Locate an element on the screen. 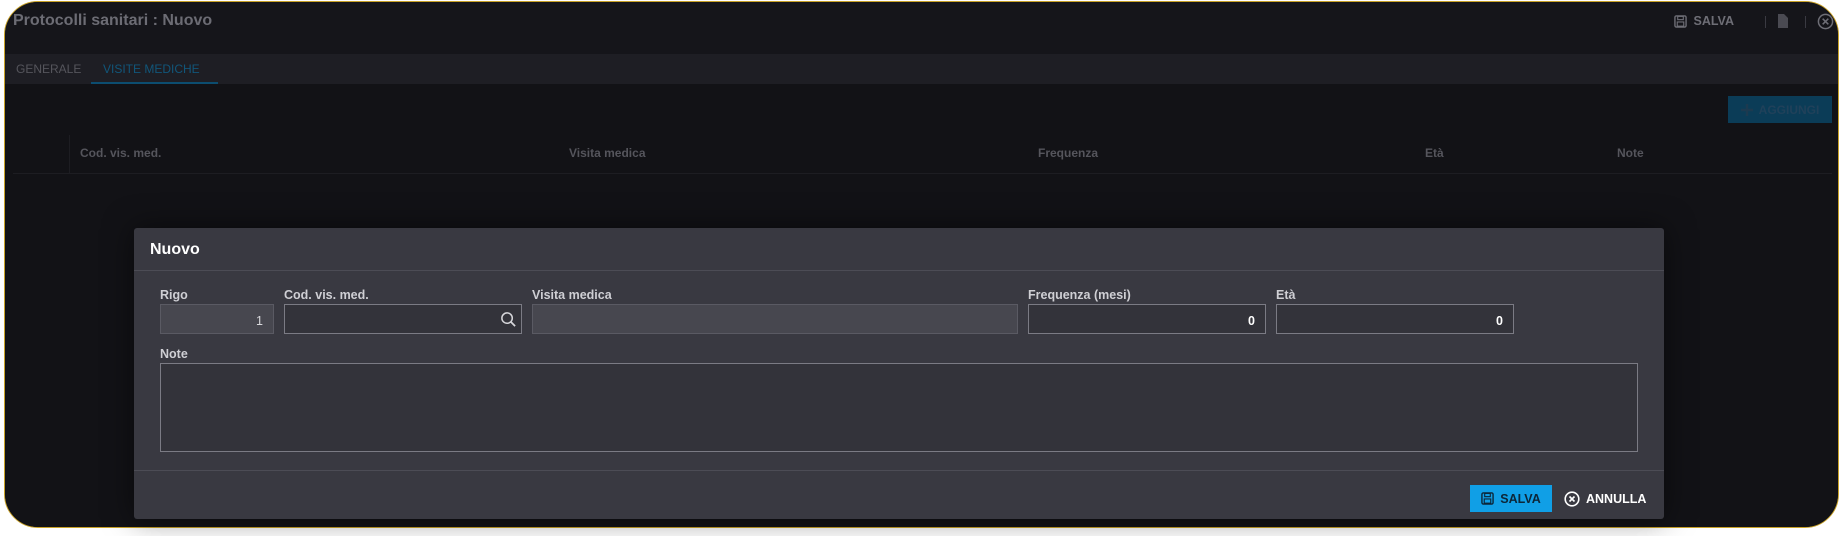 Image resolution: width=1845 pixels, height=536 pixels. toolbar-save-button: SALVA is located at coordinates (1704, 21).